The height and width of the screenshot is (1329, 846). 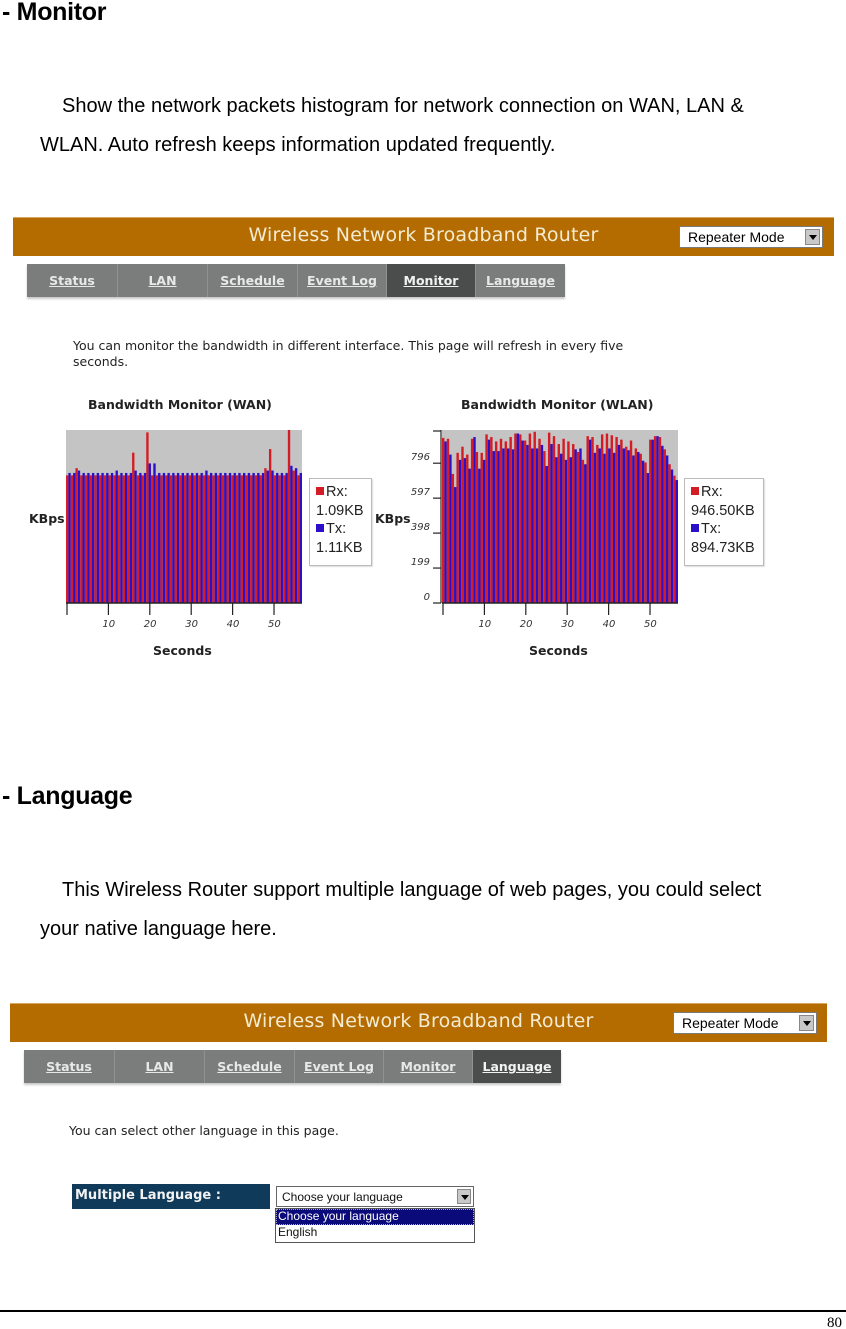 What do you see at coordinates (250, 1066) in the screenshot?
I see `tab-schedule: Schedule` at bounding box center [250, 1066].